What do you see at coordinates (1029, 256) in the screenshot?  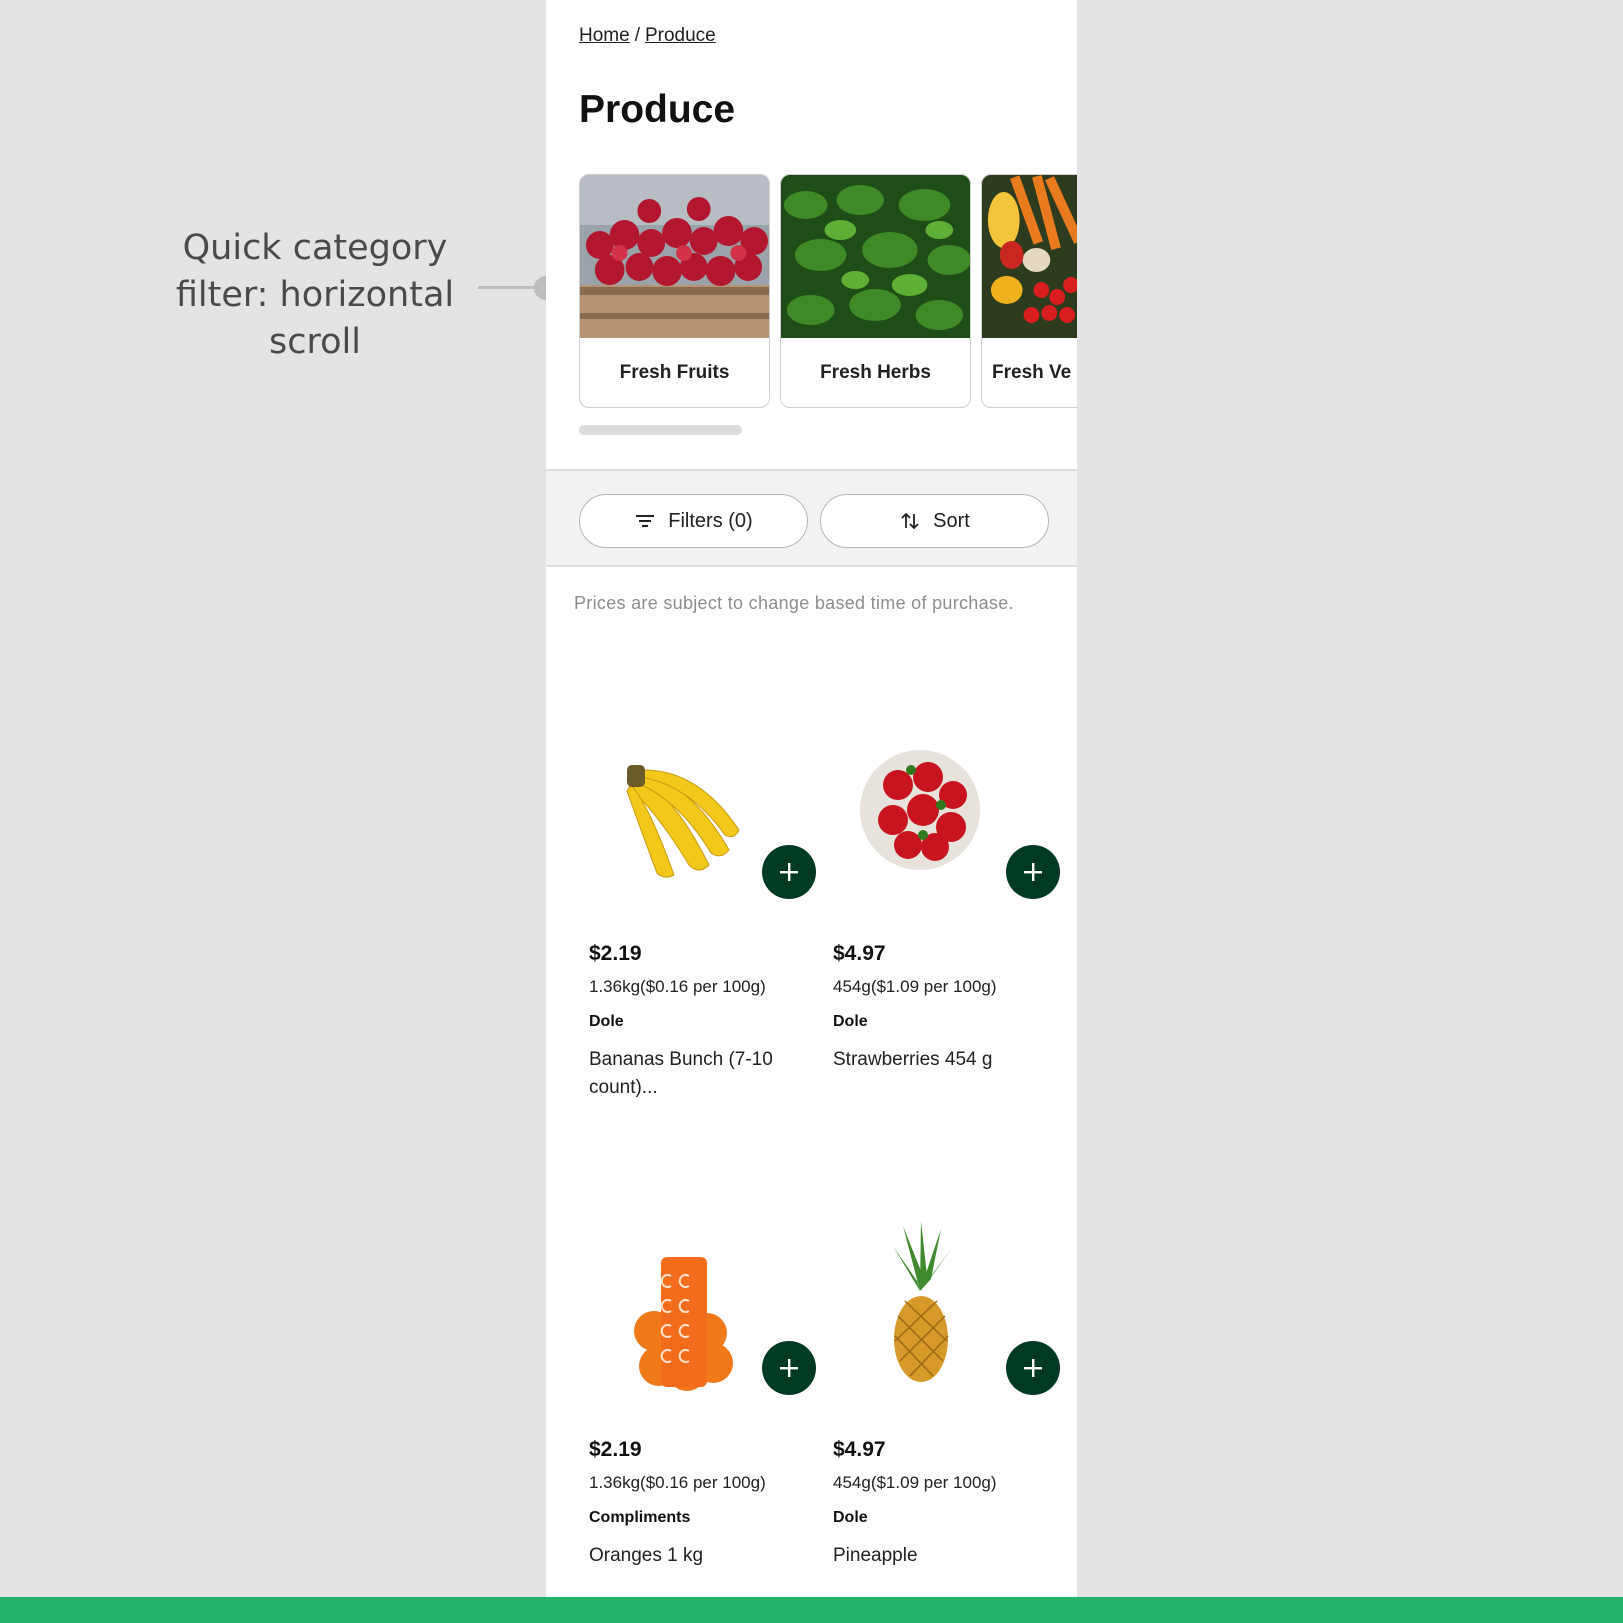 I see `mixed-vegetables-photo` at bounding box center [1029, 256].